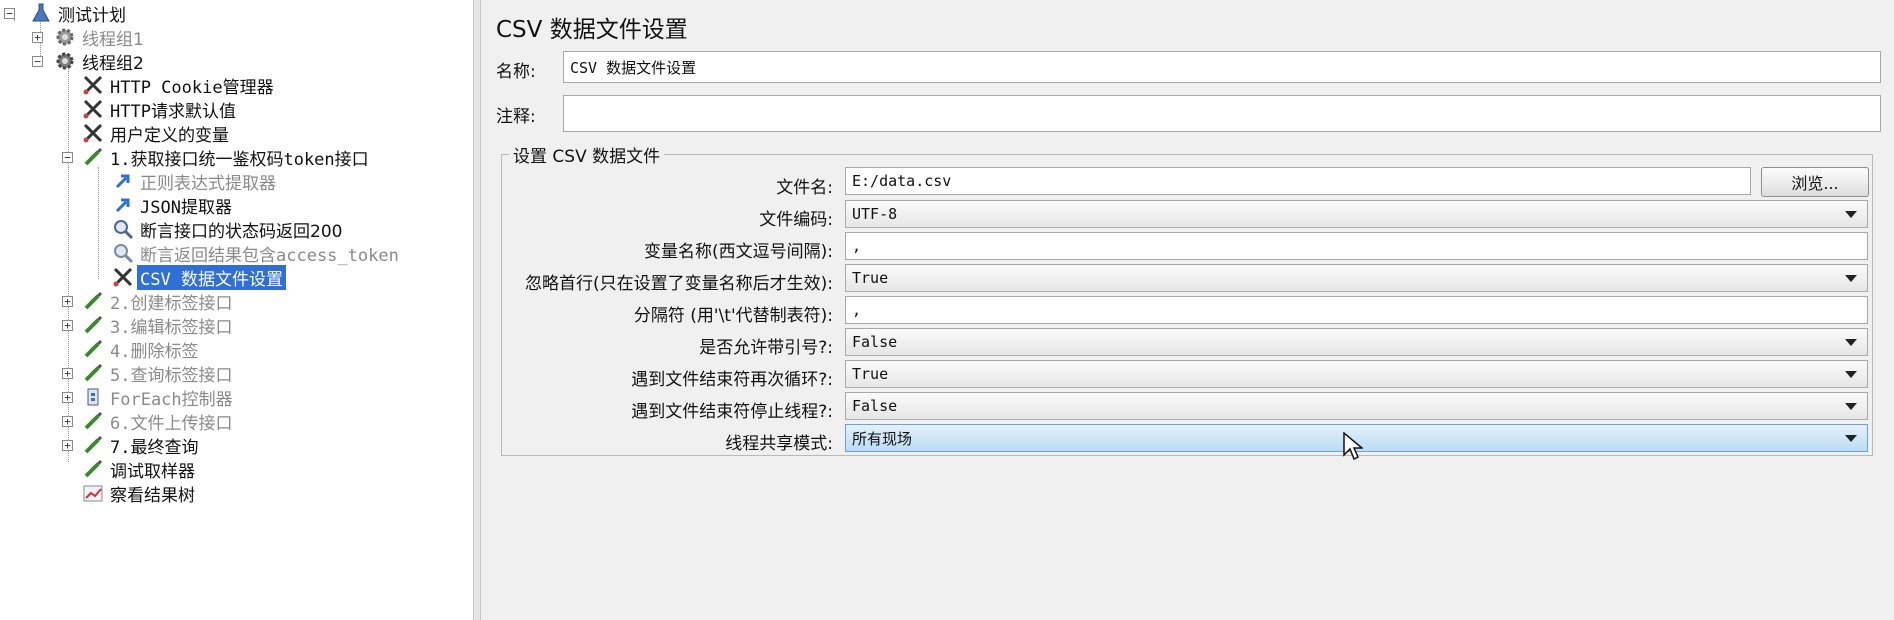 The width and height of the screenshot is (1894, 620). What do you see at coordinates (228, 230) in the screenshot?
I see `tree-node-status-assertion: 断言接口的状态码返回200` at bounding box center [228, 230].